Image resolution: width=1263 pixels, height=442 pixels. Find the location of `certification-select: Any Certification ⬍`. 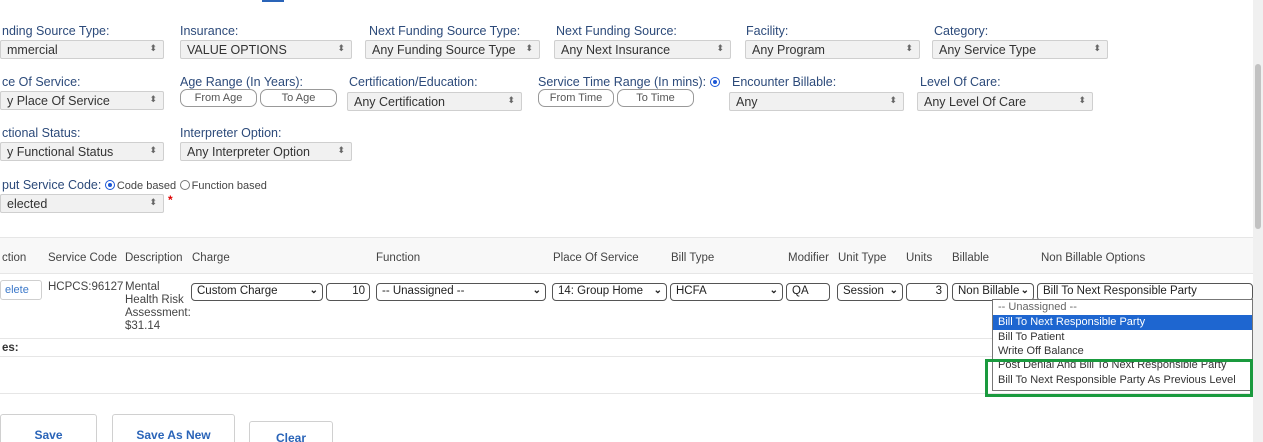

certification-select: Any Certification ⬍ is located at coordinates (434, 101).